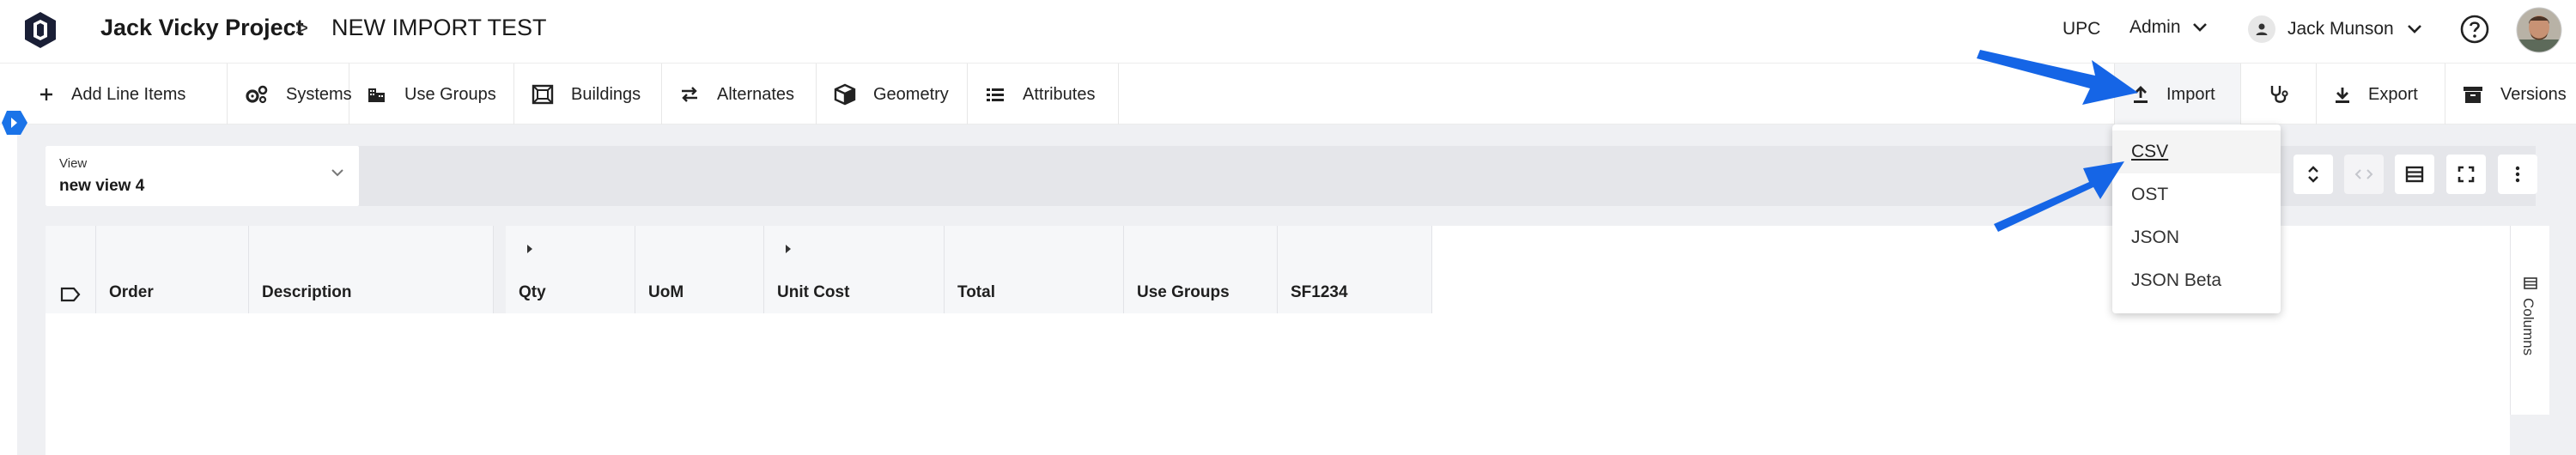  What do you see at coordinates (500, 270) in the screenshot?
I see `column-divider` at bounding box center [500, 270].